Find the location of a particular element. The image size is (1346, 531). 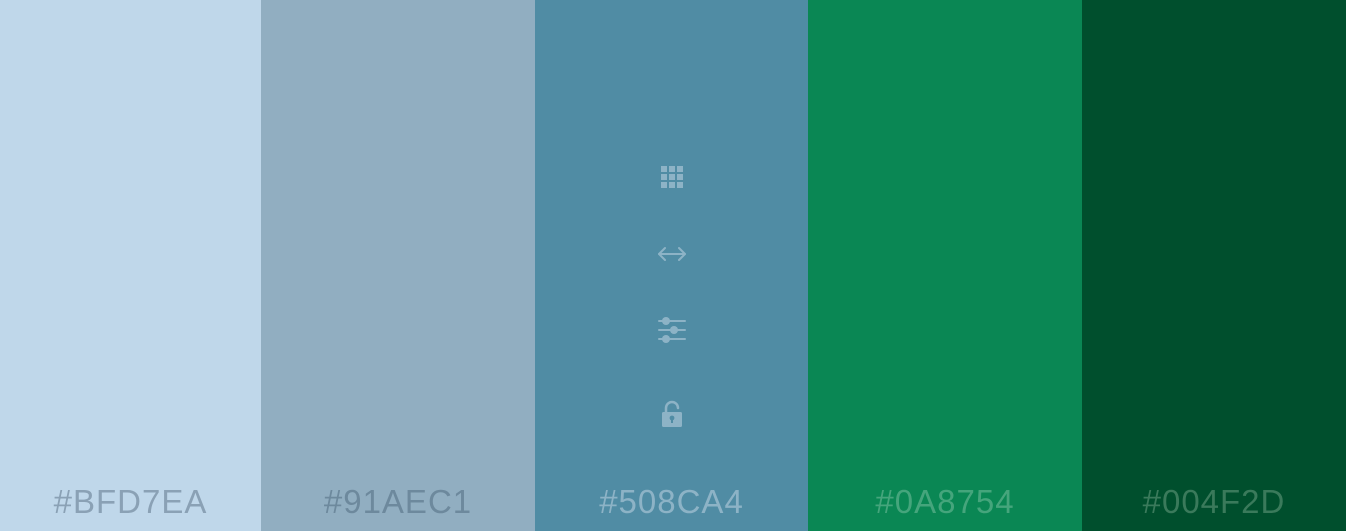

lock-icon is located at coordinates (672, 414).